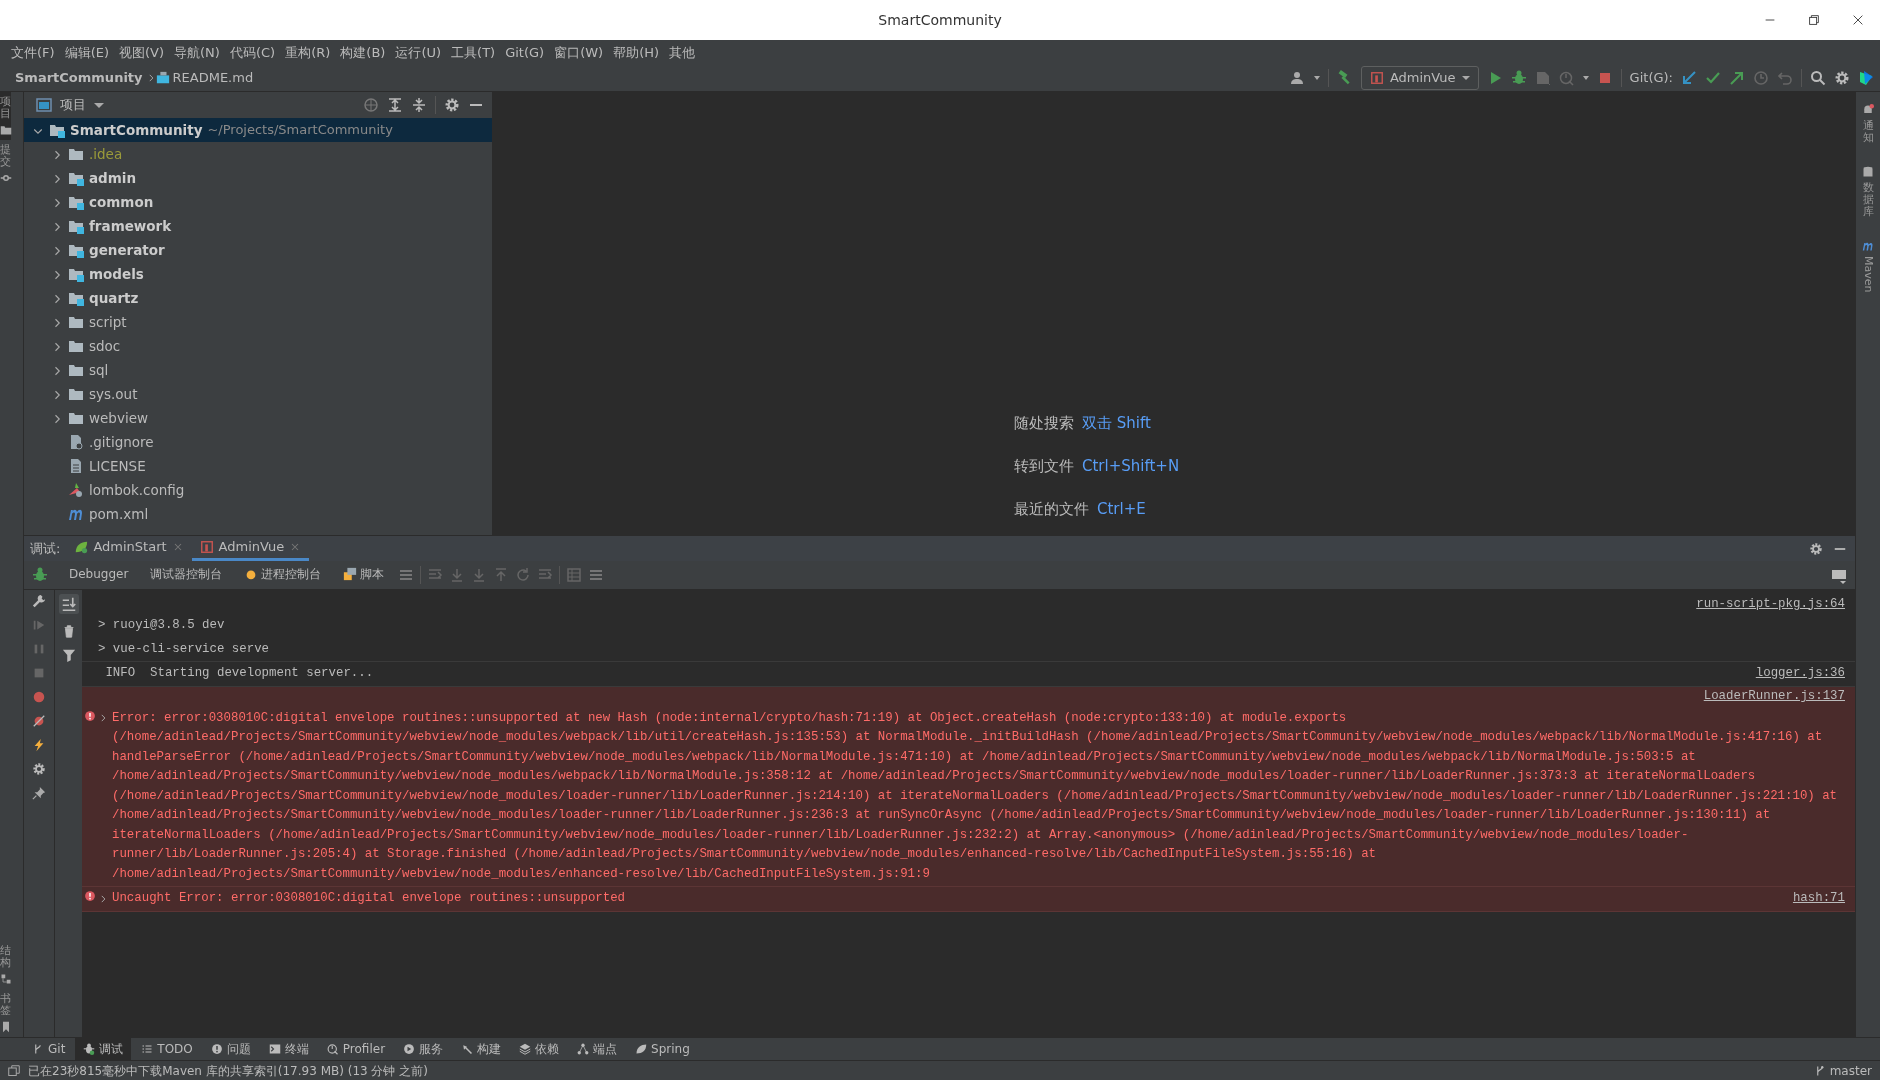 This screenshot has height=1080, width=1880. Describe the element at coordinates (117, 466) in the screenshot. I see `tree-item: LICENSE` at that location.